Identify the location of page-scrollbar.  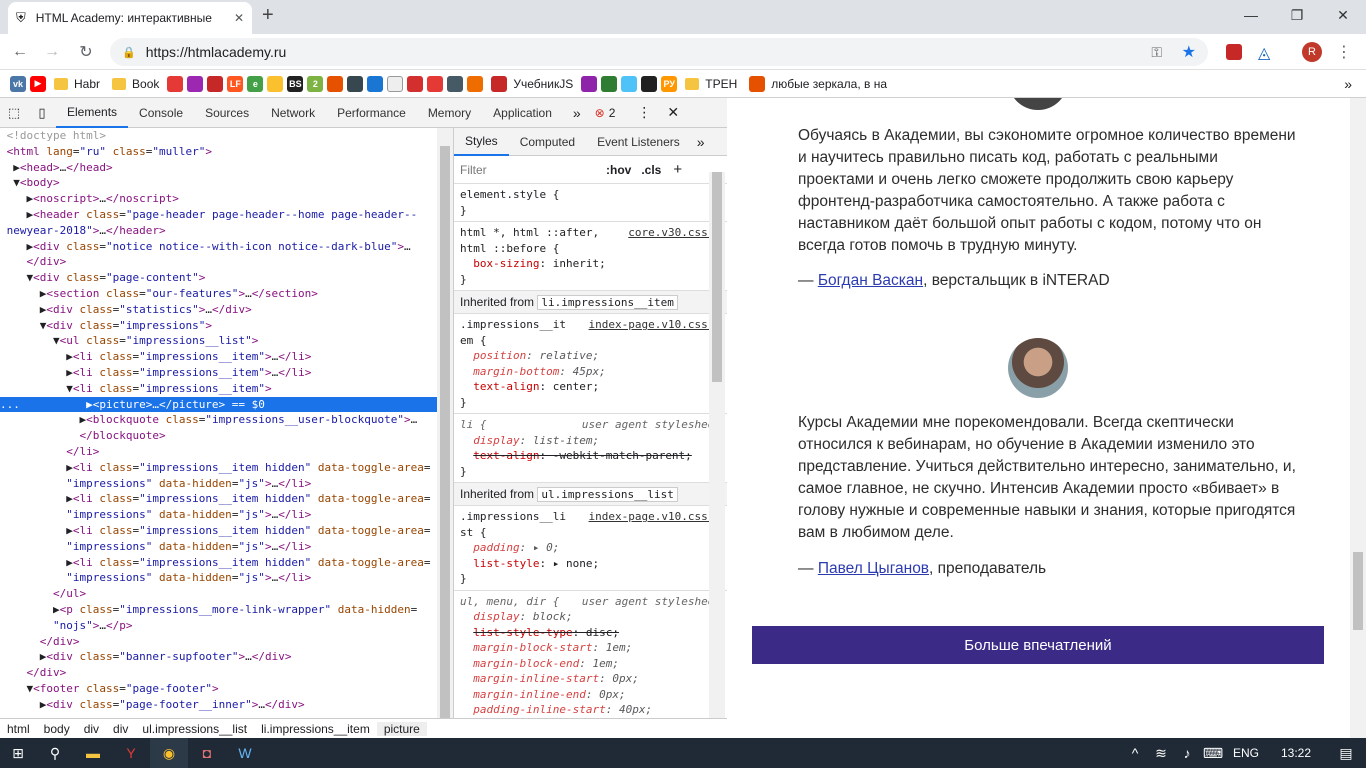
(1358, 418).